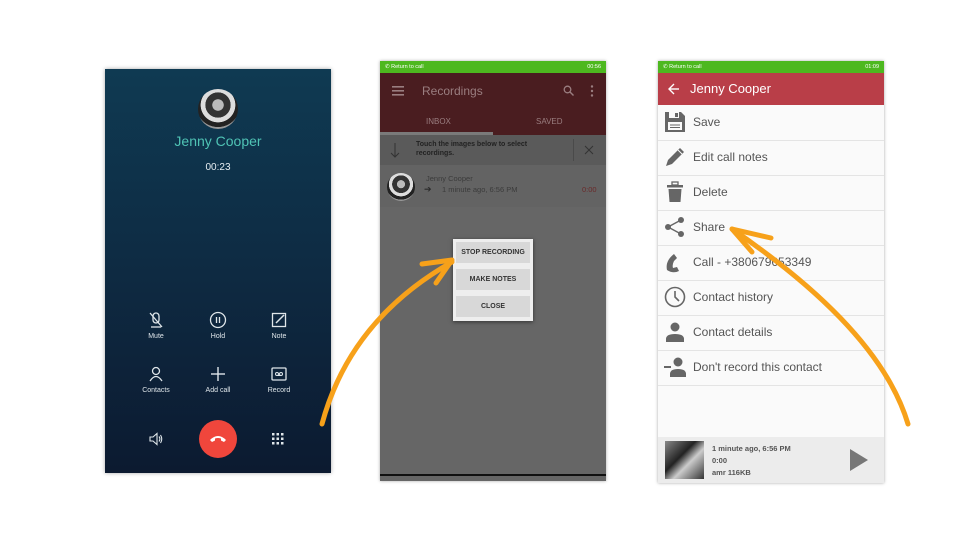  What do you see at coordinates (279, 336) in the screenshot?
I see `note-label: Note` at bounding box center [279, 336].